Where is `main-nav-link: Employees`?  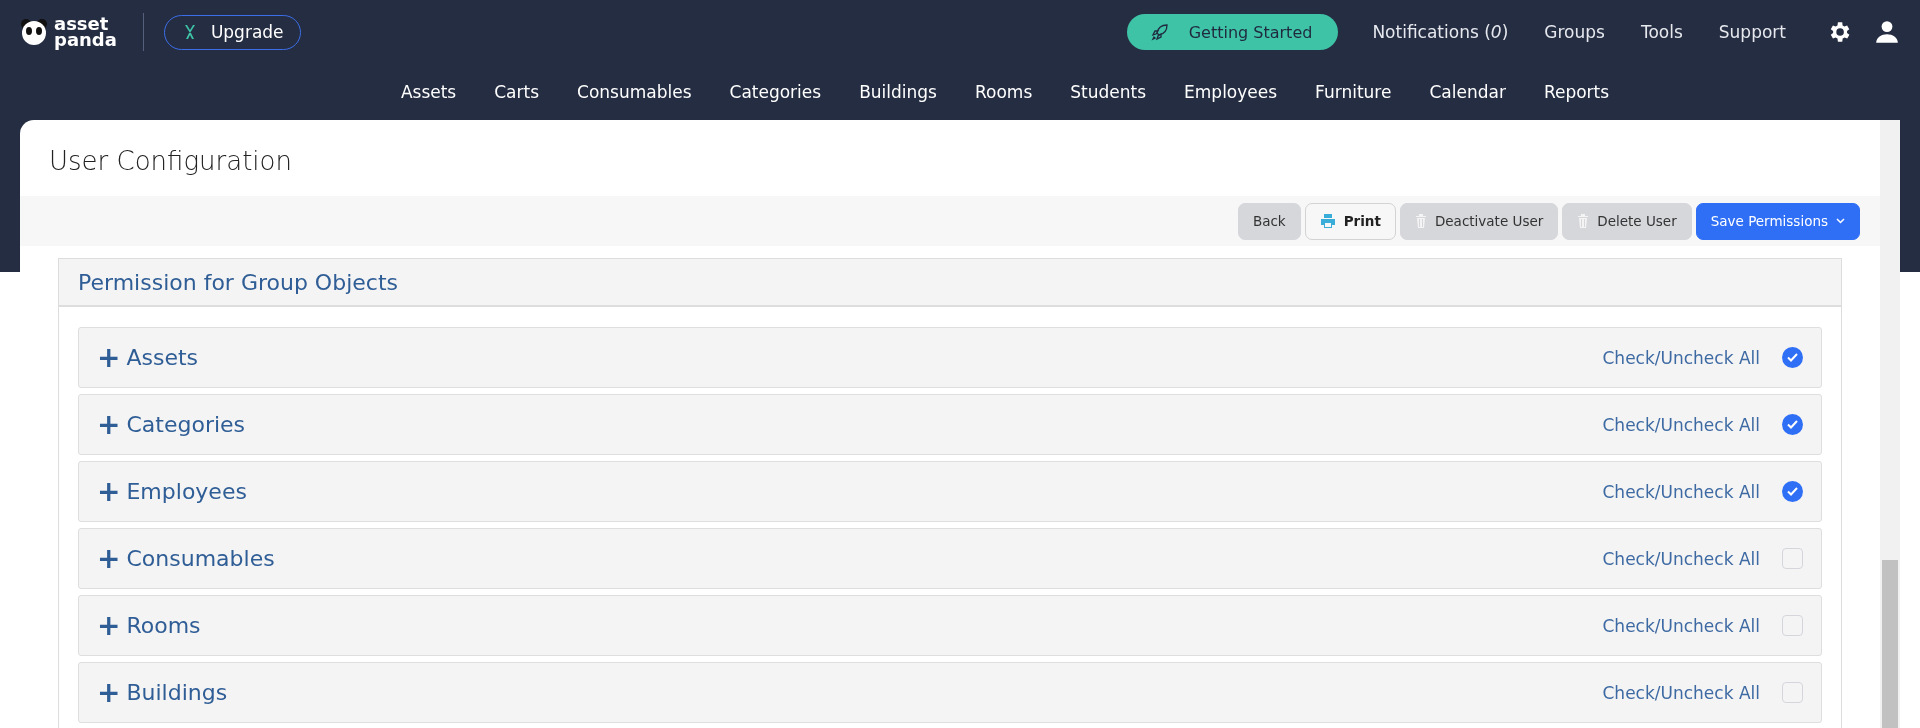
main-nav-link: Employees is located at coordinates (1231, 92).